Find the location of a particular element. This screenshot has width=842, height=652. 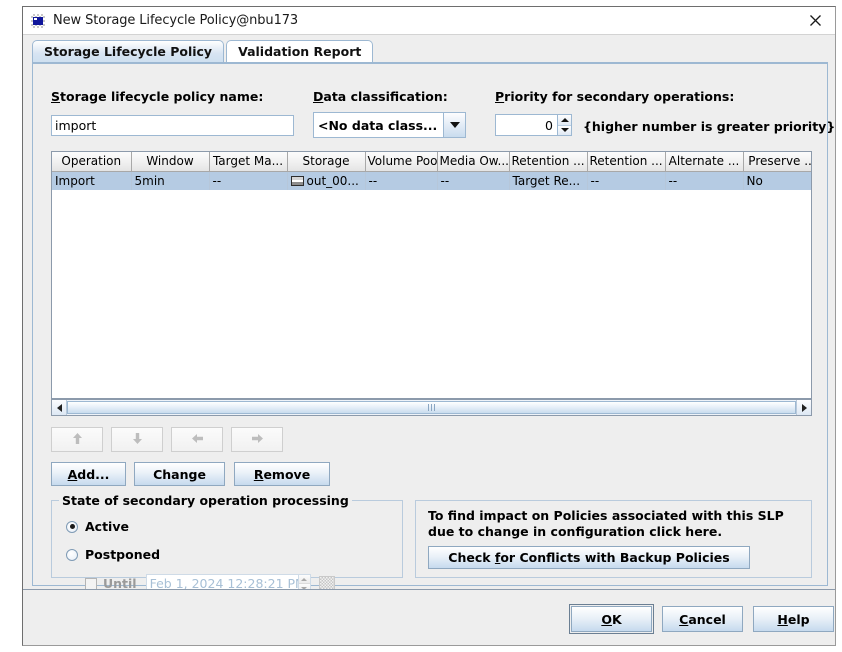

col-window: Window is located at coordinates (170, 162).